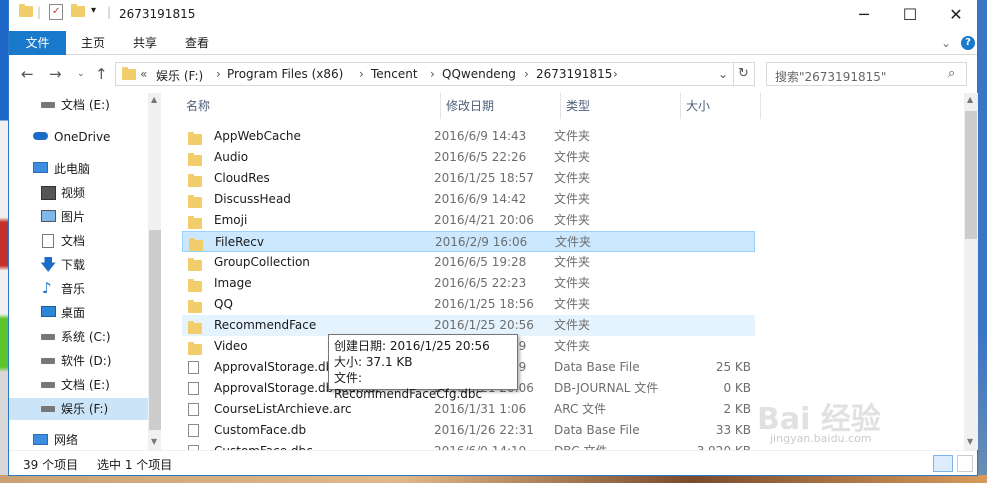 The width and height of the screenshot is (987, 483). What do you see at coordinates (285, 74) in the screenshot?
I see `breadcrumb-program-files: Program Files (x86)` at bounding box center [285, 74].